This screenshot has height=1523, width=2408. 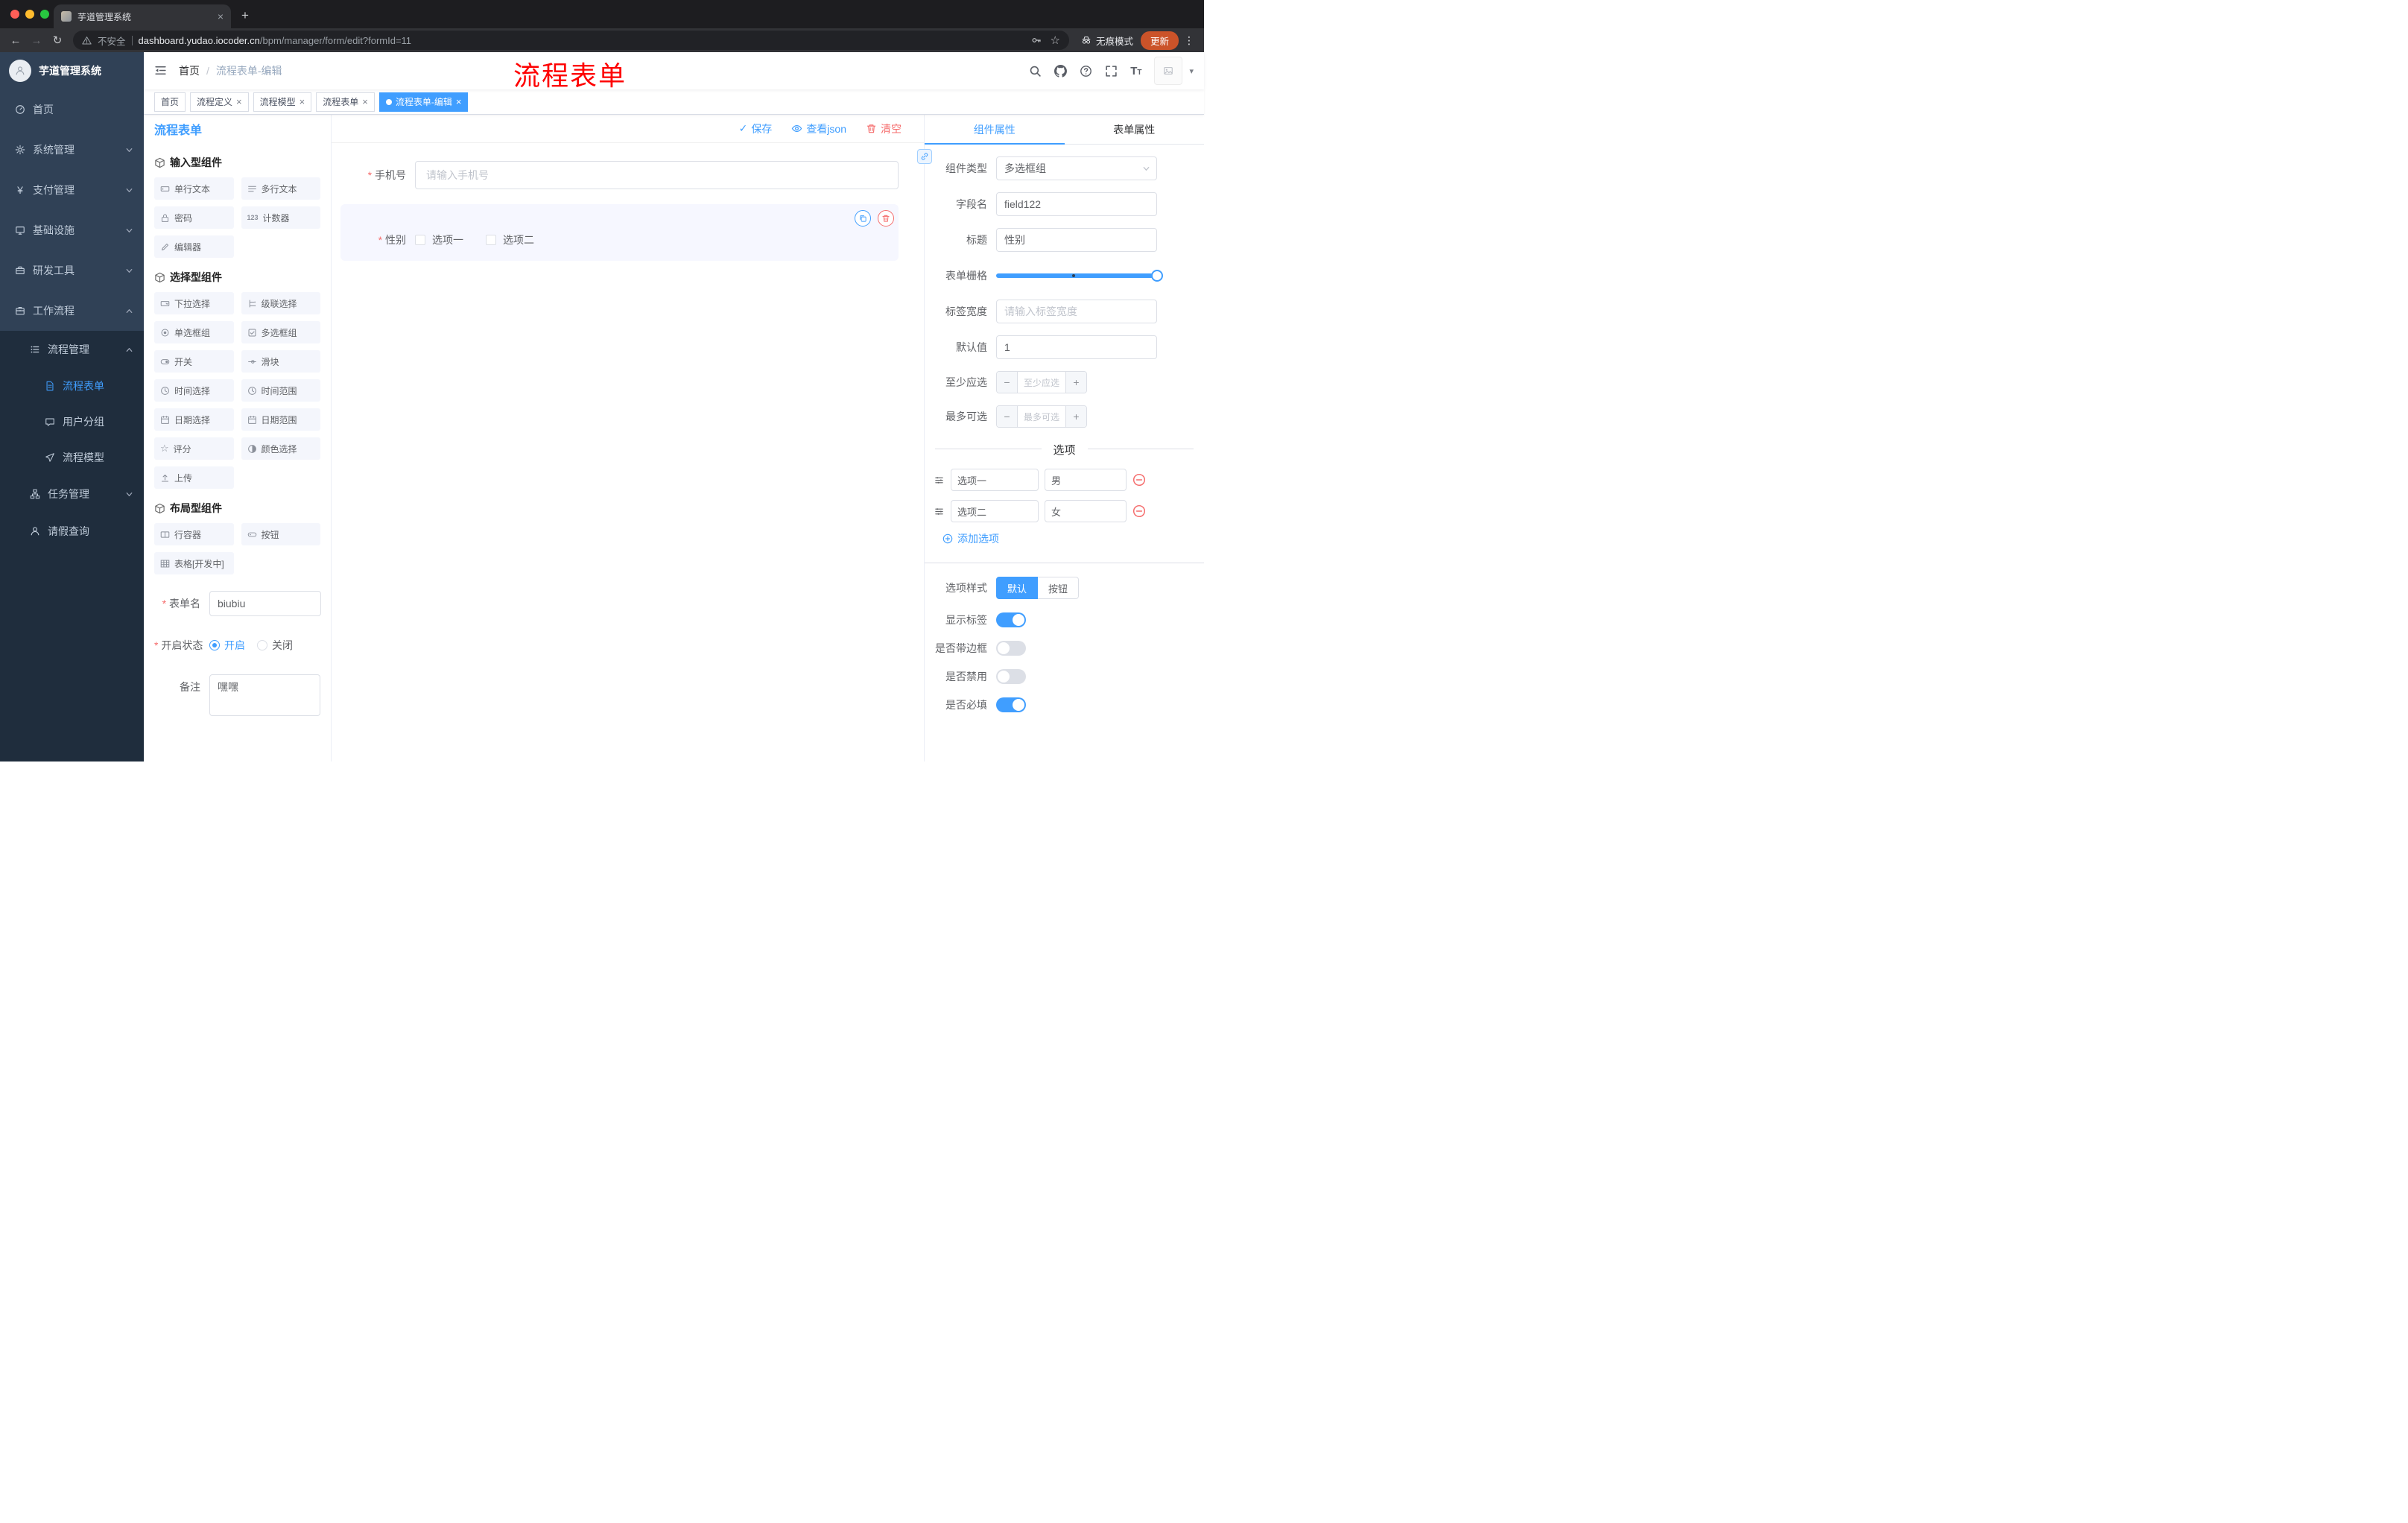 What do you see at coordinates (194, 189) in the screenshot?
I see `palette-item-single-text: 单行文本` at bounding box center [194, 189].